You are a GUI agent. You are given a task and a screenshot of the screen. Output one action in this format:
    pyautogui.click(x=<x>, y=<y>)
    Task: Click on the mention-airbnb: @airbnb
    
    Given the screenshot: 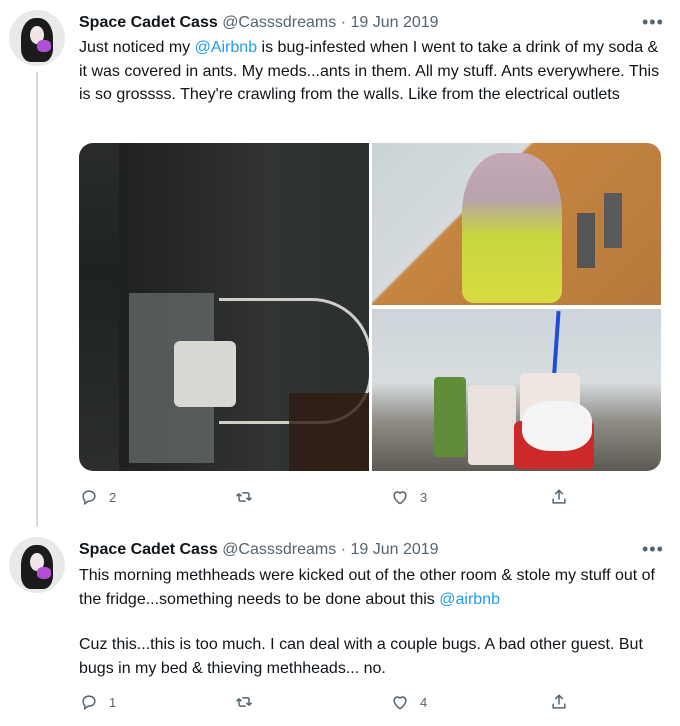 What is the action you would take?
    pyautogui.click(x=469, y=599)
    